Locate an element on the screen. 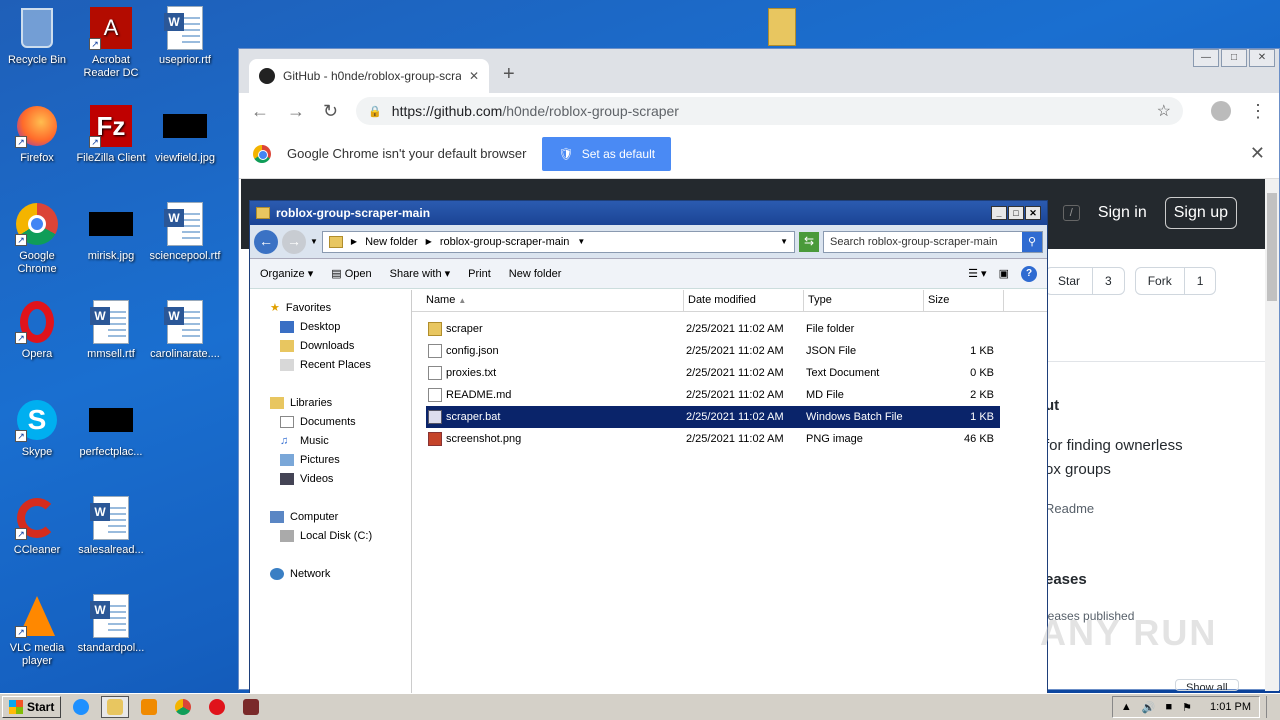 The image size is (1280, 720). nav-libraries: Libraries is located at coordinates (330, 402).